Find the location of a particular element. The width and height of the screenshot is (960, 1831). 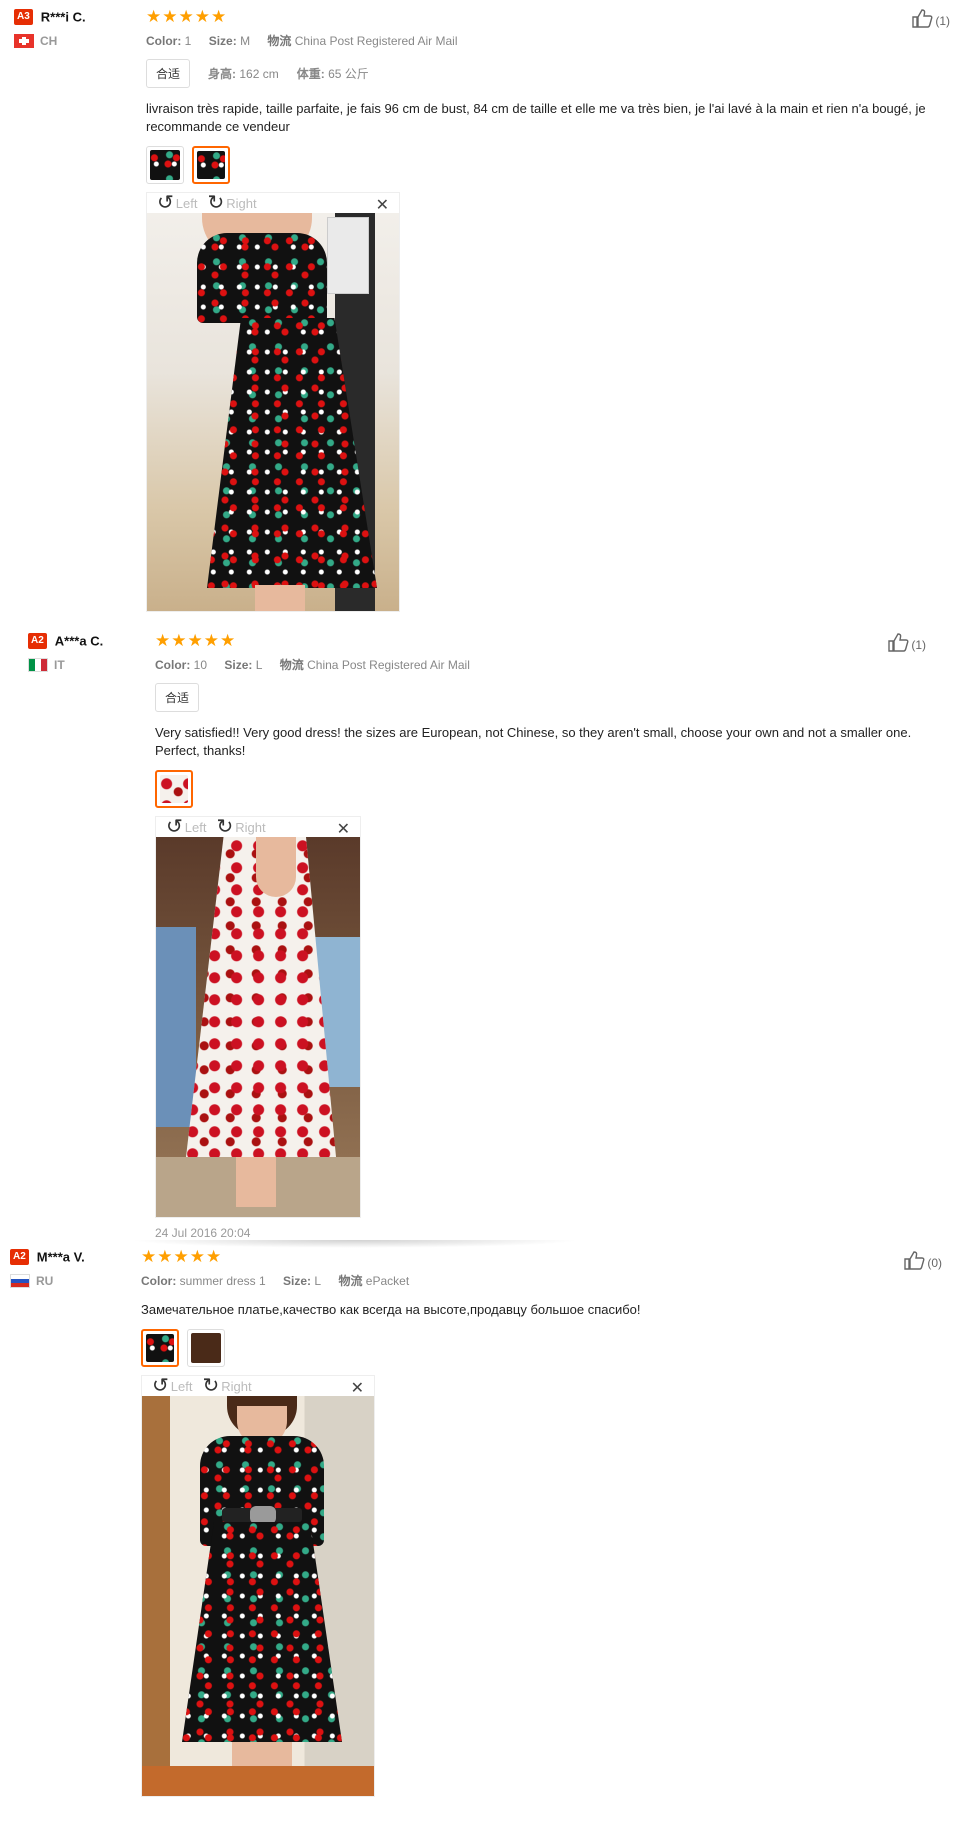

russia-flag-icon is located at coordinates (20, 1281).